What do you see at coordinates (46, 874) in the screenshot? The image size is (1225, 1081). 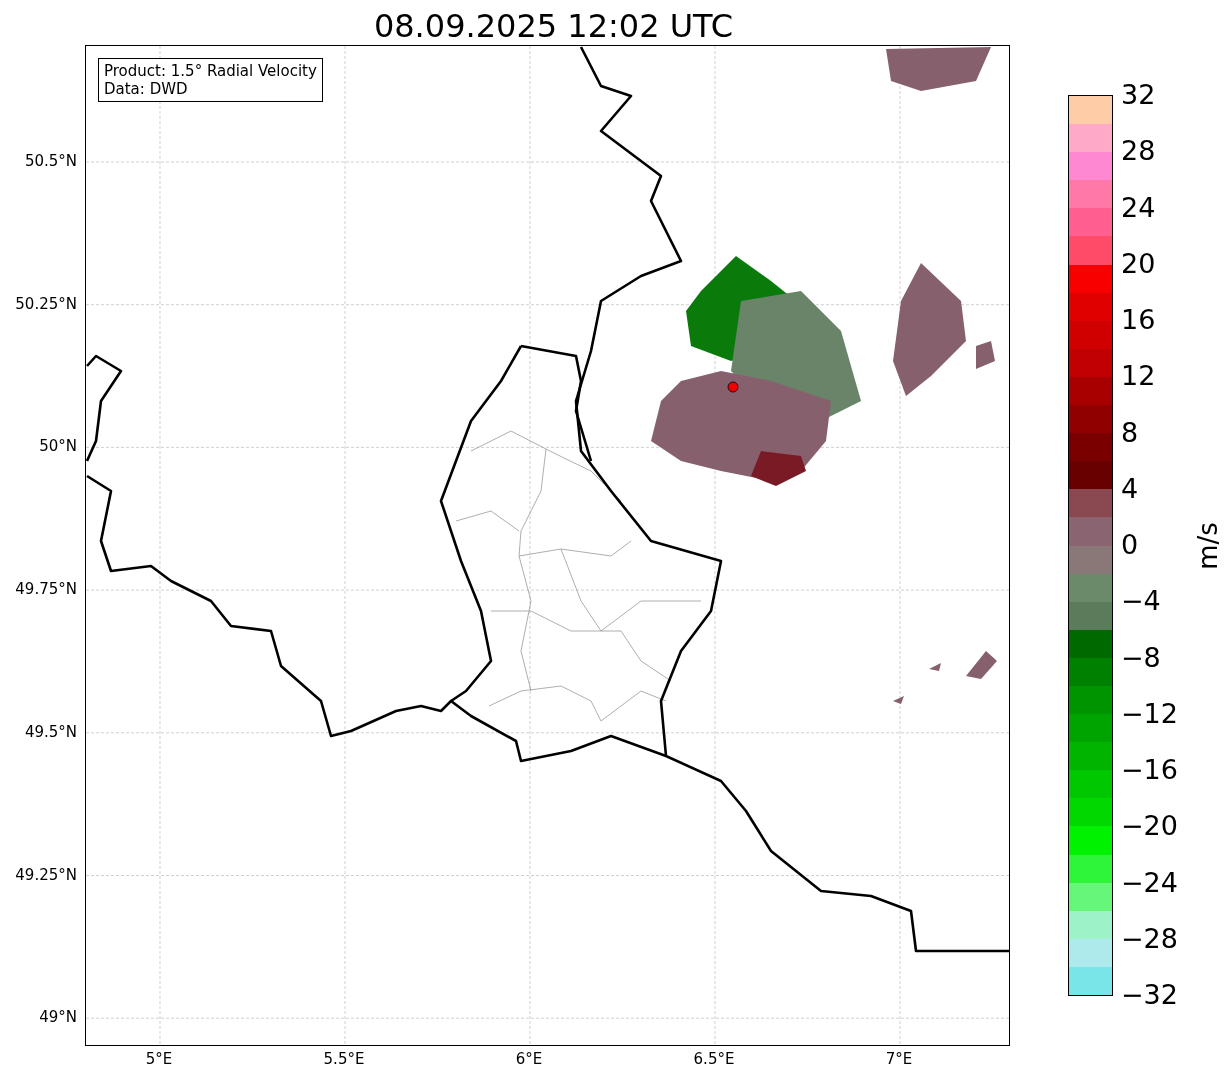 I see `latitude-label: 49.25°N` at bounding box center [46, 874].